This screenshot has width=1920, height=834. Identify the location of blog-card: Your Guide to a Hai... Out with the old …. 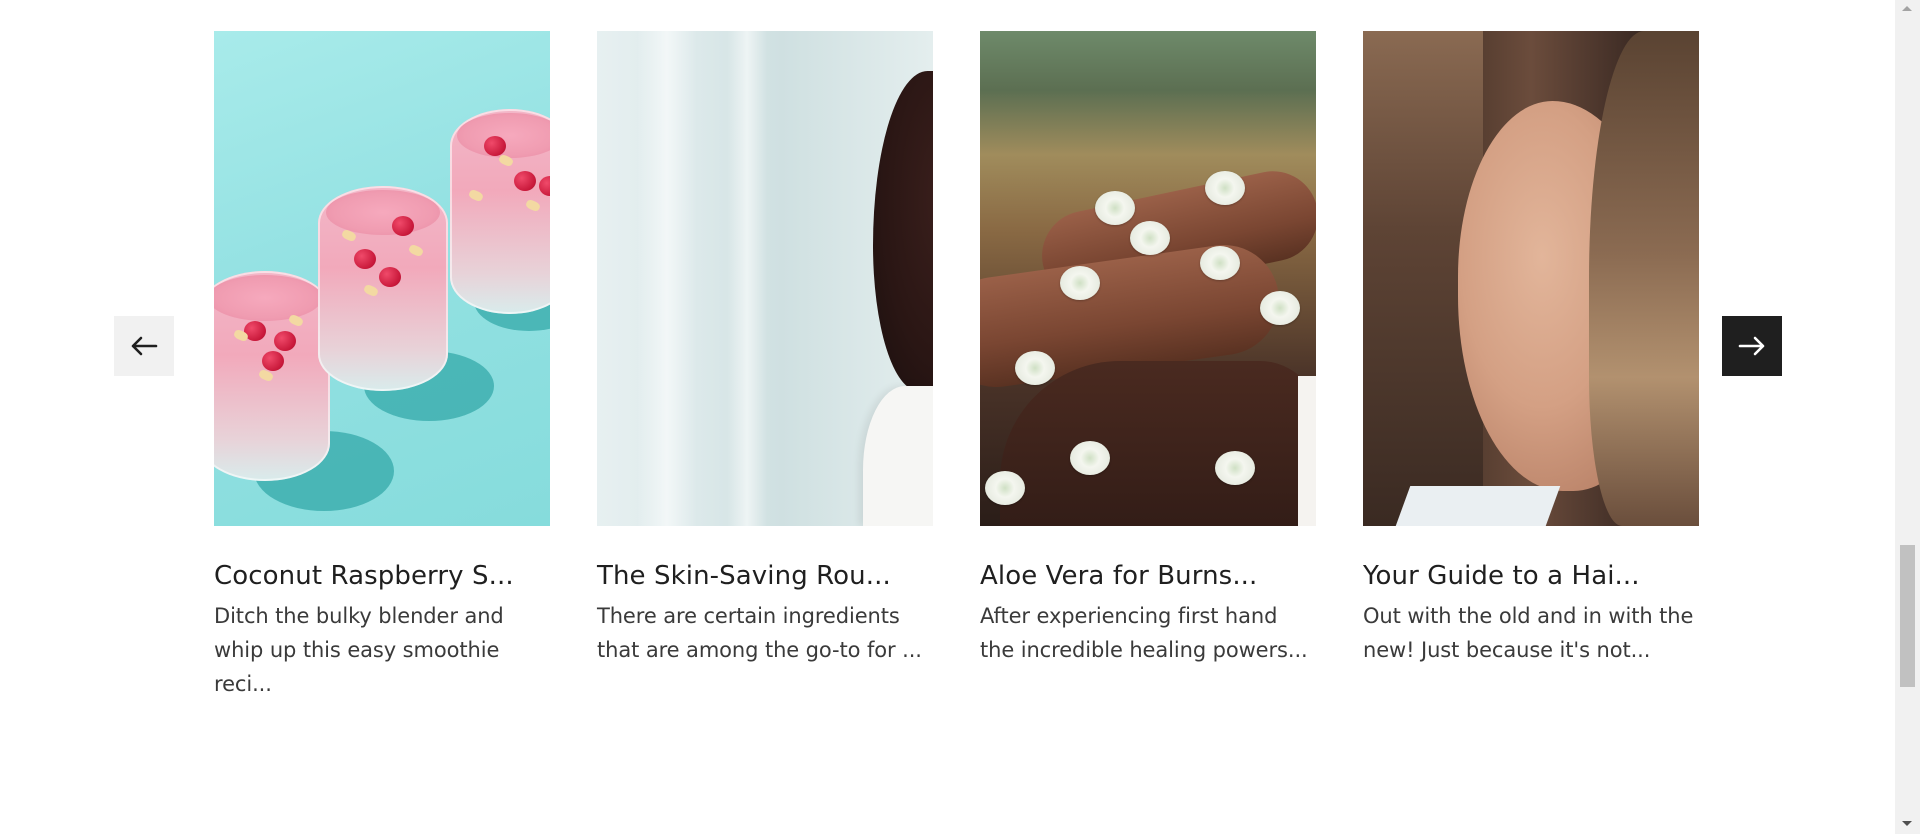
(1531, 349).